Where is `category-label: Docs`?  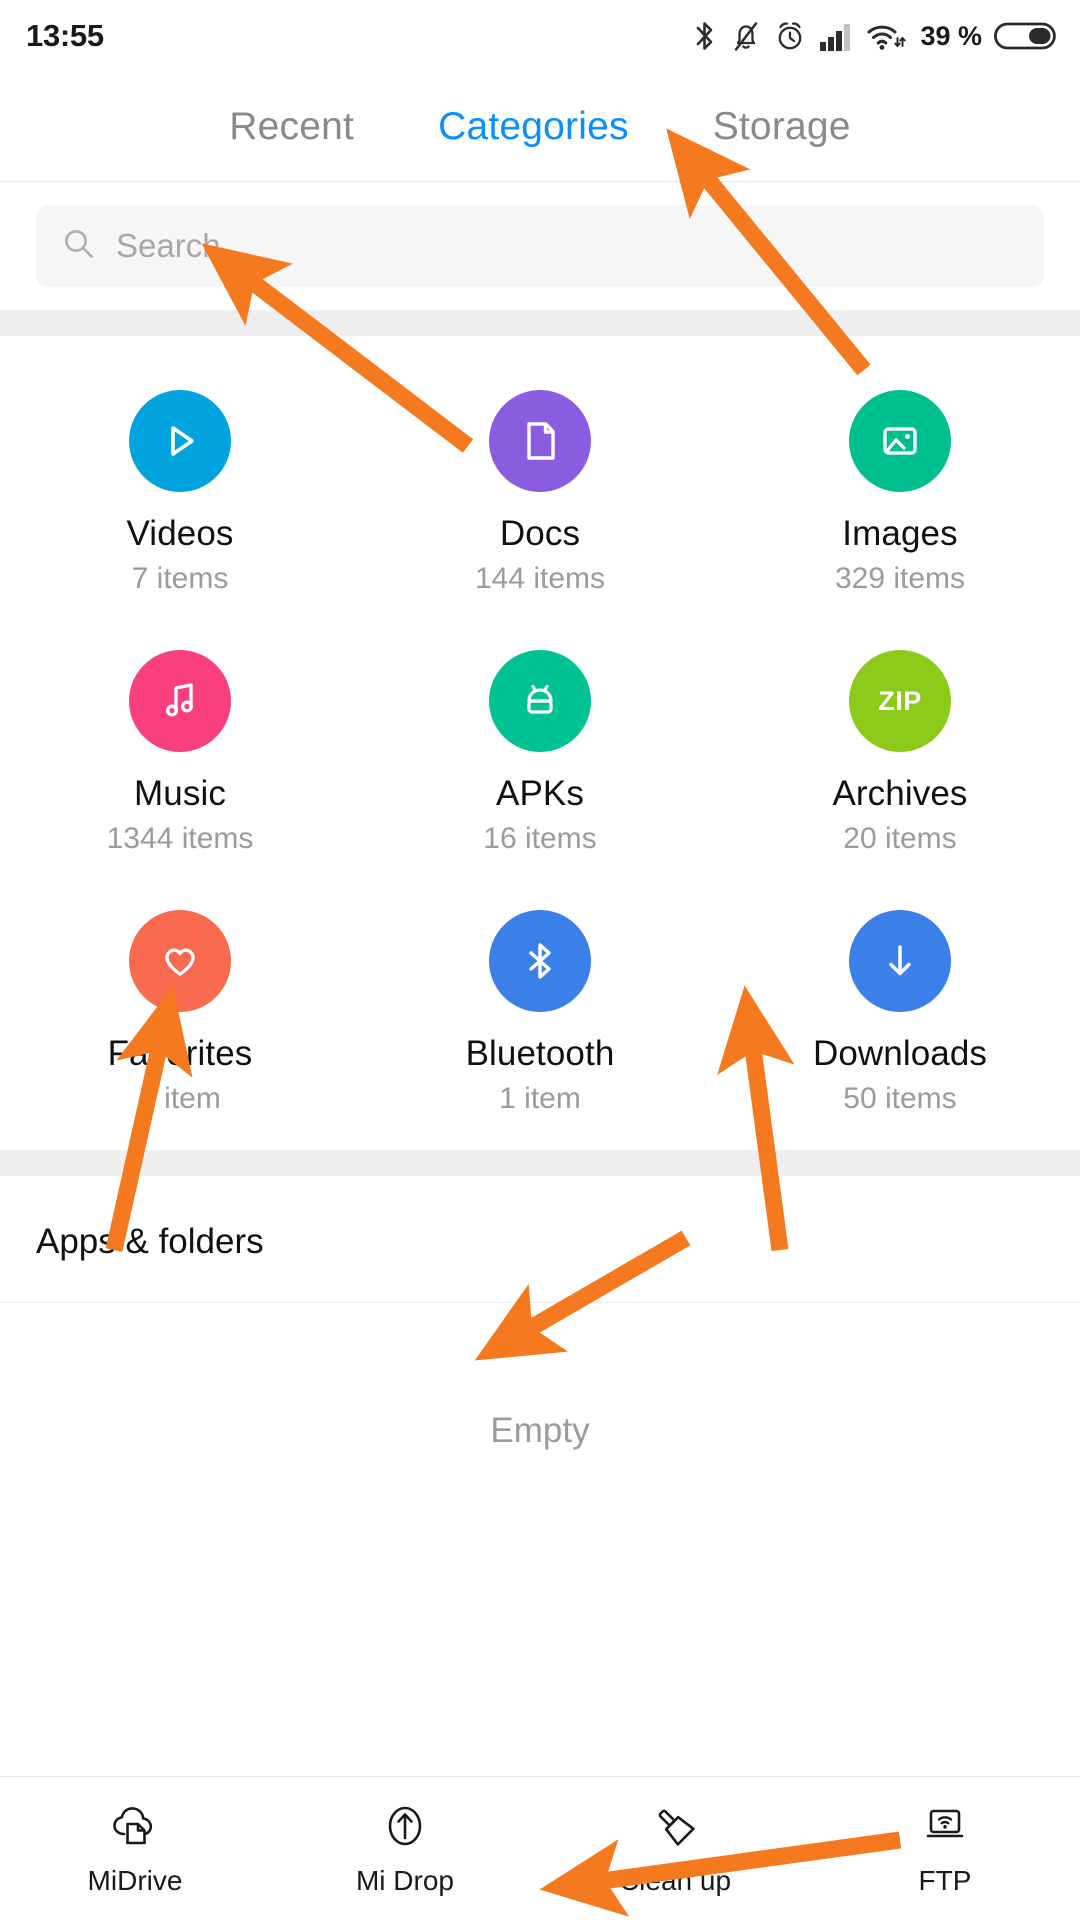
category-label: Docs is located at coordinates (540, 533).